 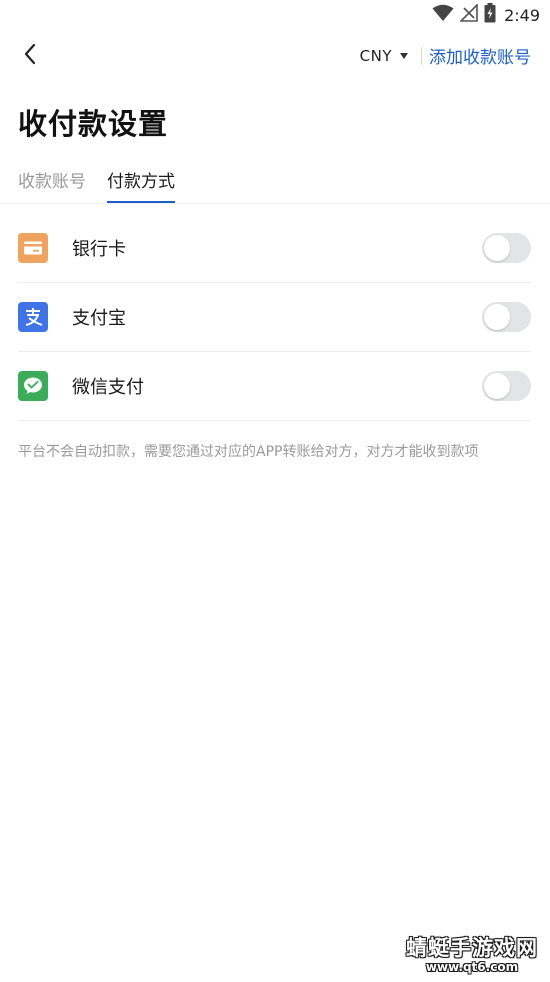 What do you see at coordinates (275, 15) in the screenshot?
I see `status-bar: 2:49` at bounding box center [275, 15].